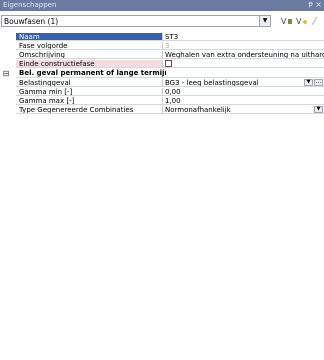 Image resolution: width=324 pixels, height=360 pixels. What do you see at coordinates (162, 5) in the screenshot?
I see `panel-titlebar: Eigenschappen ᵽ ×` at bounding box center [162, 5].